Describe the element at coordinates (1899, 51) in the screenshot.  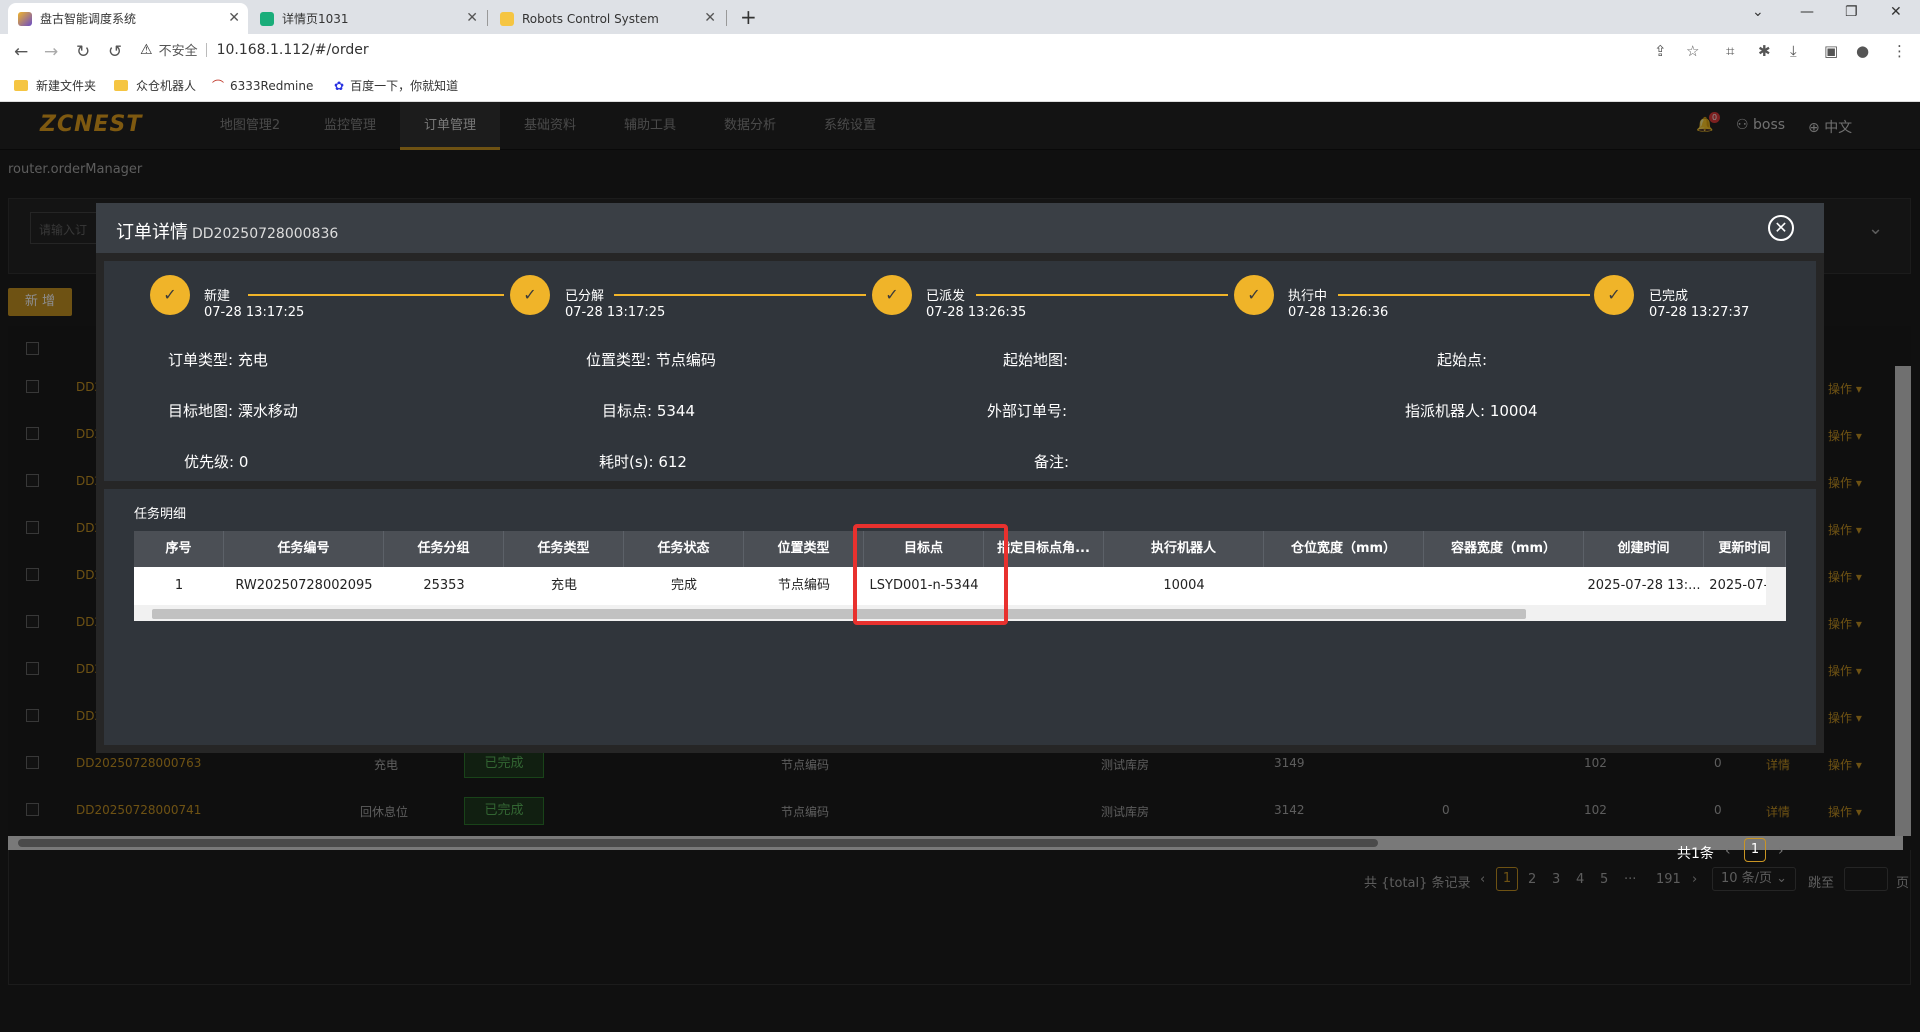
I see `menu-icon: ⋮` at that location.